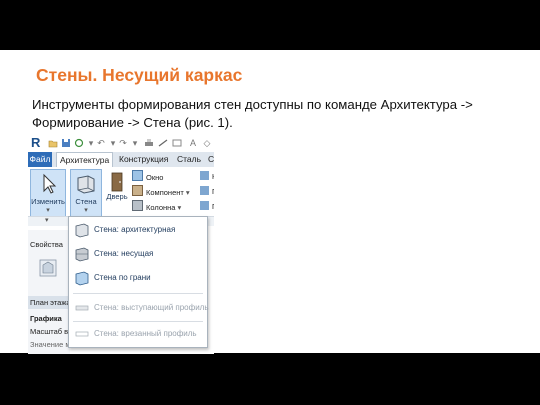 The height and width of the screenshot is (405, 540). Describe the element at coordinates (66, 143) in the screenshot. I see `save-icon` at that location.